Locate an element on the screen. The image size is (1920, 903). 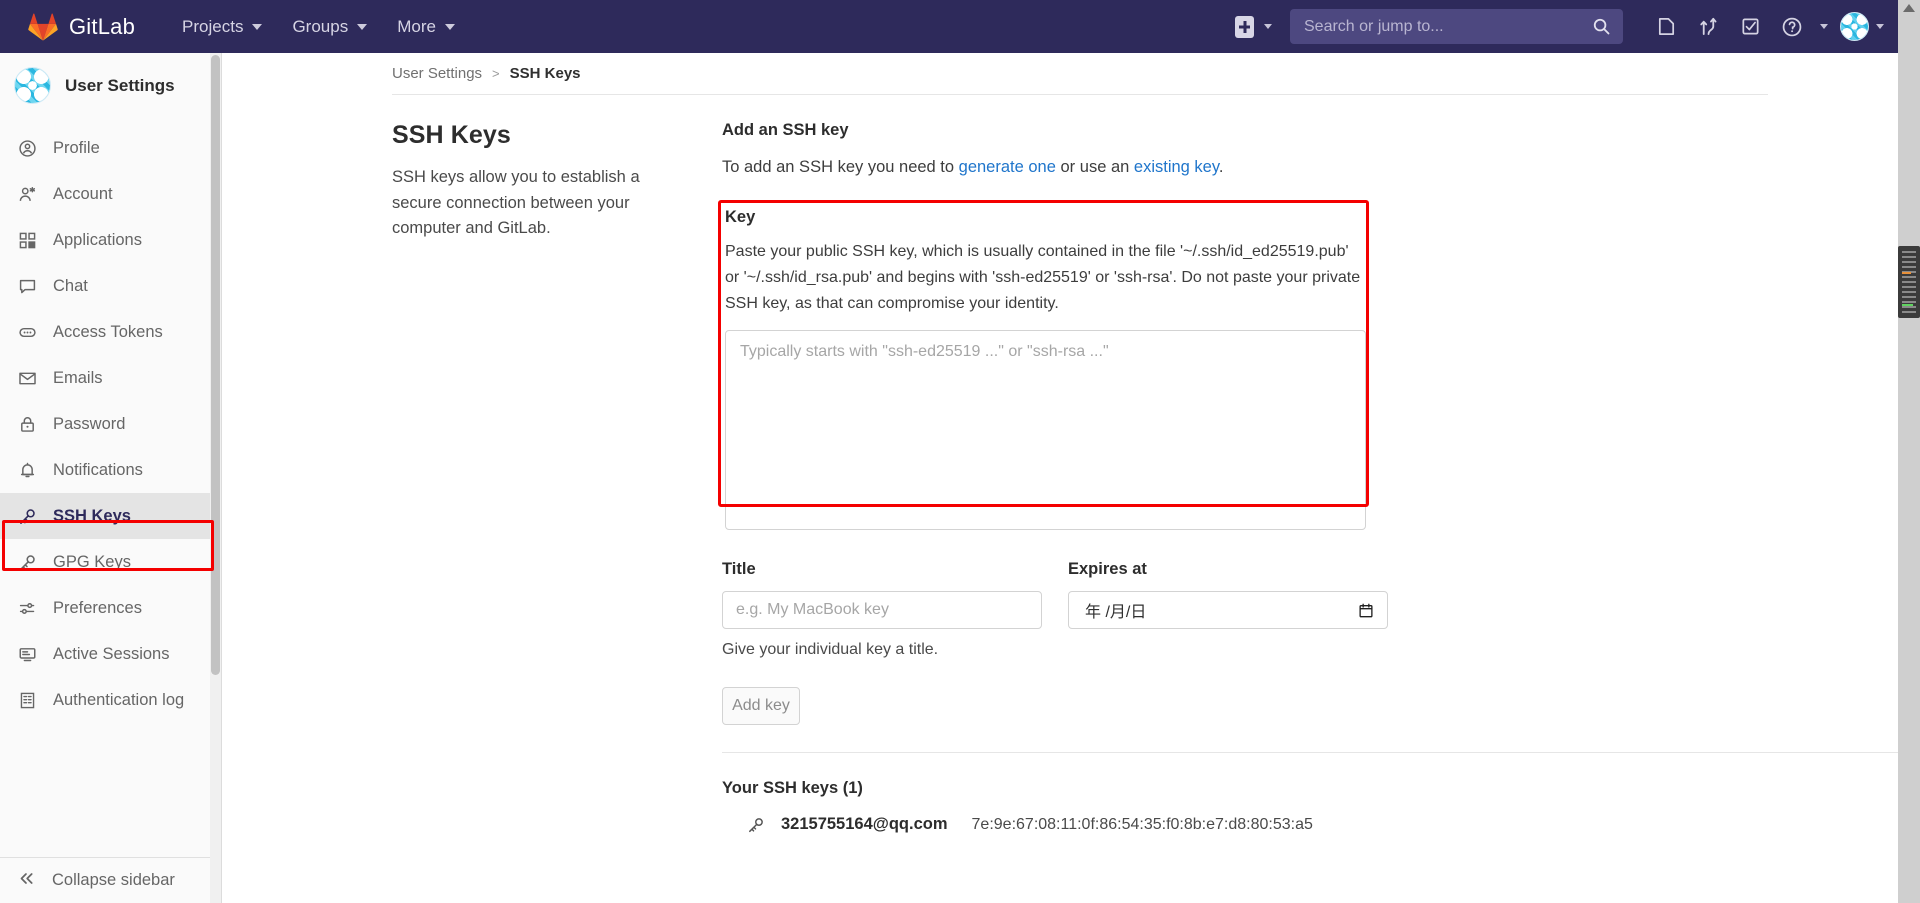
nav-item-label: Projects is located at coordinates (213, 26).